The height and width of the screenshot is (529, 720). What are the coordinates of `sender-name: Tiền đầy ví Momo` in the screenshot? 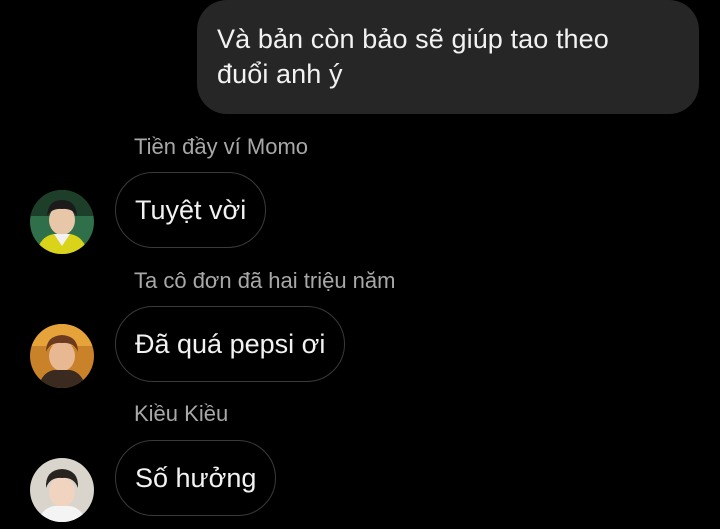 It's located at (221, 146).